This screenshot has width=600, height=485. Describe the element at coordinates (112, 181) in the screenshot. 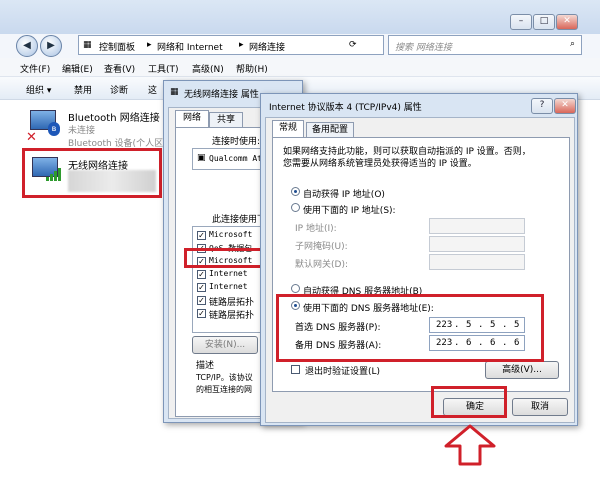

I see `blurred-network-info` at that location.